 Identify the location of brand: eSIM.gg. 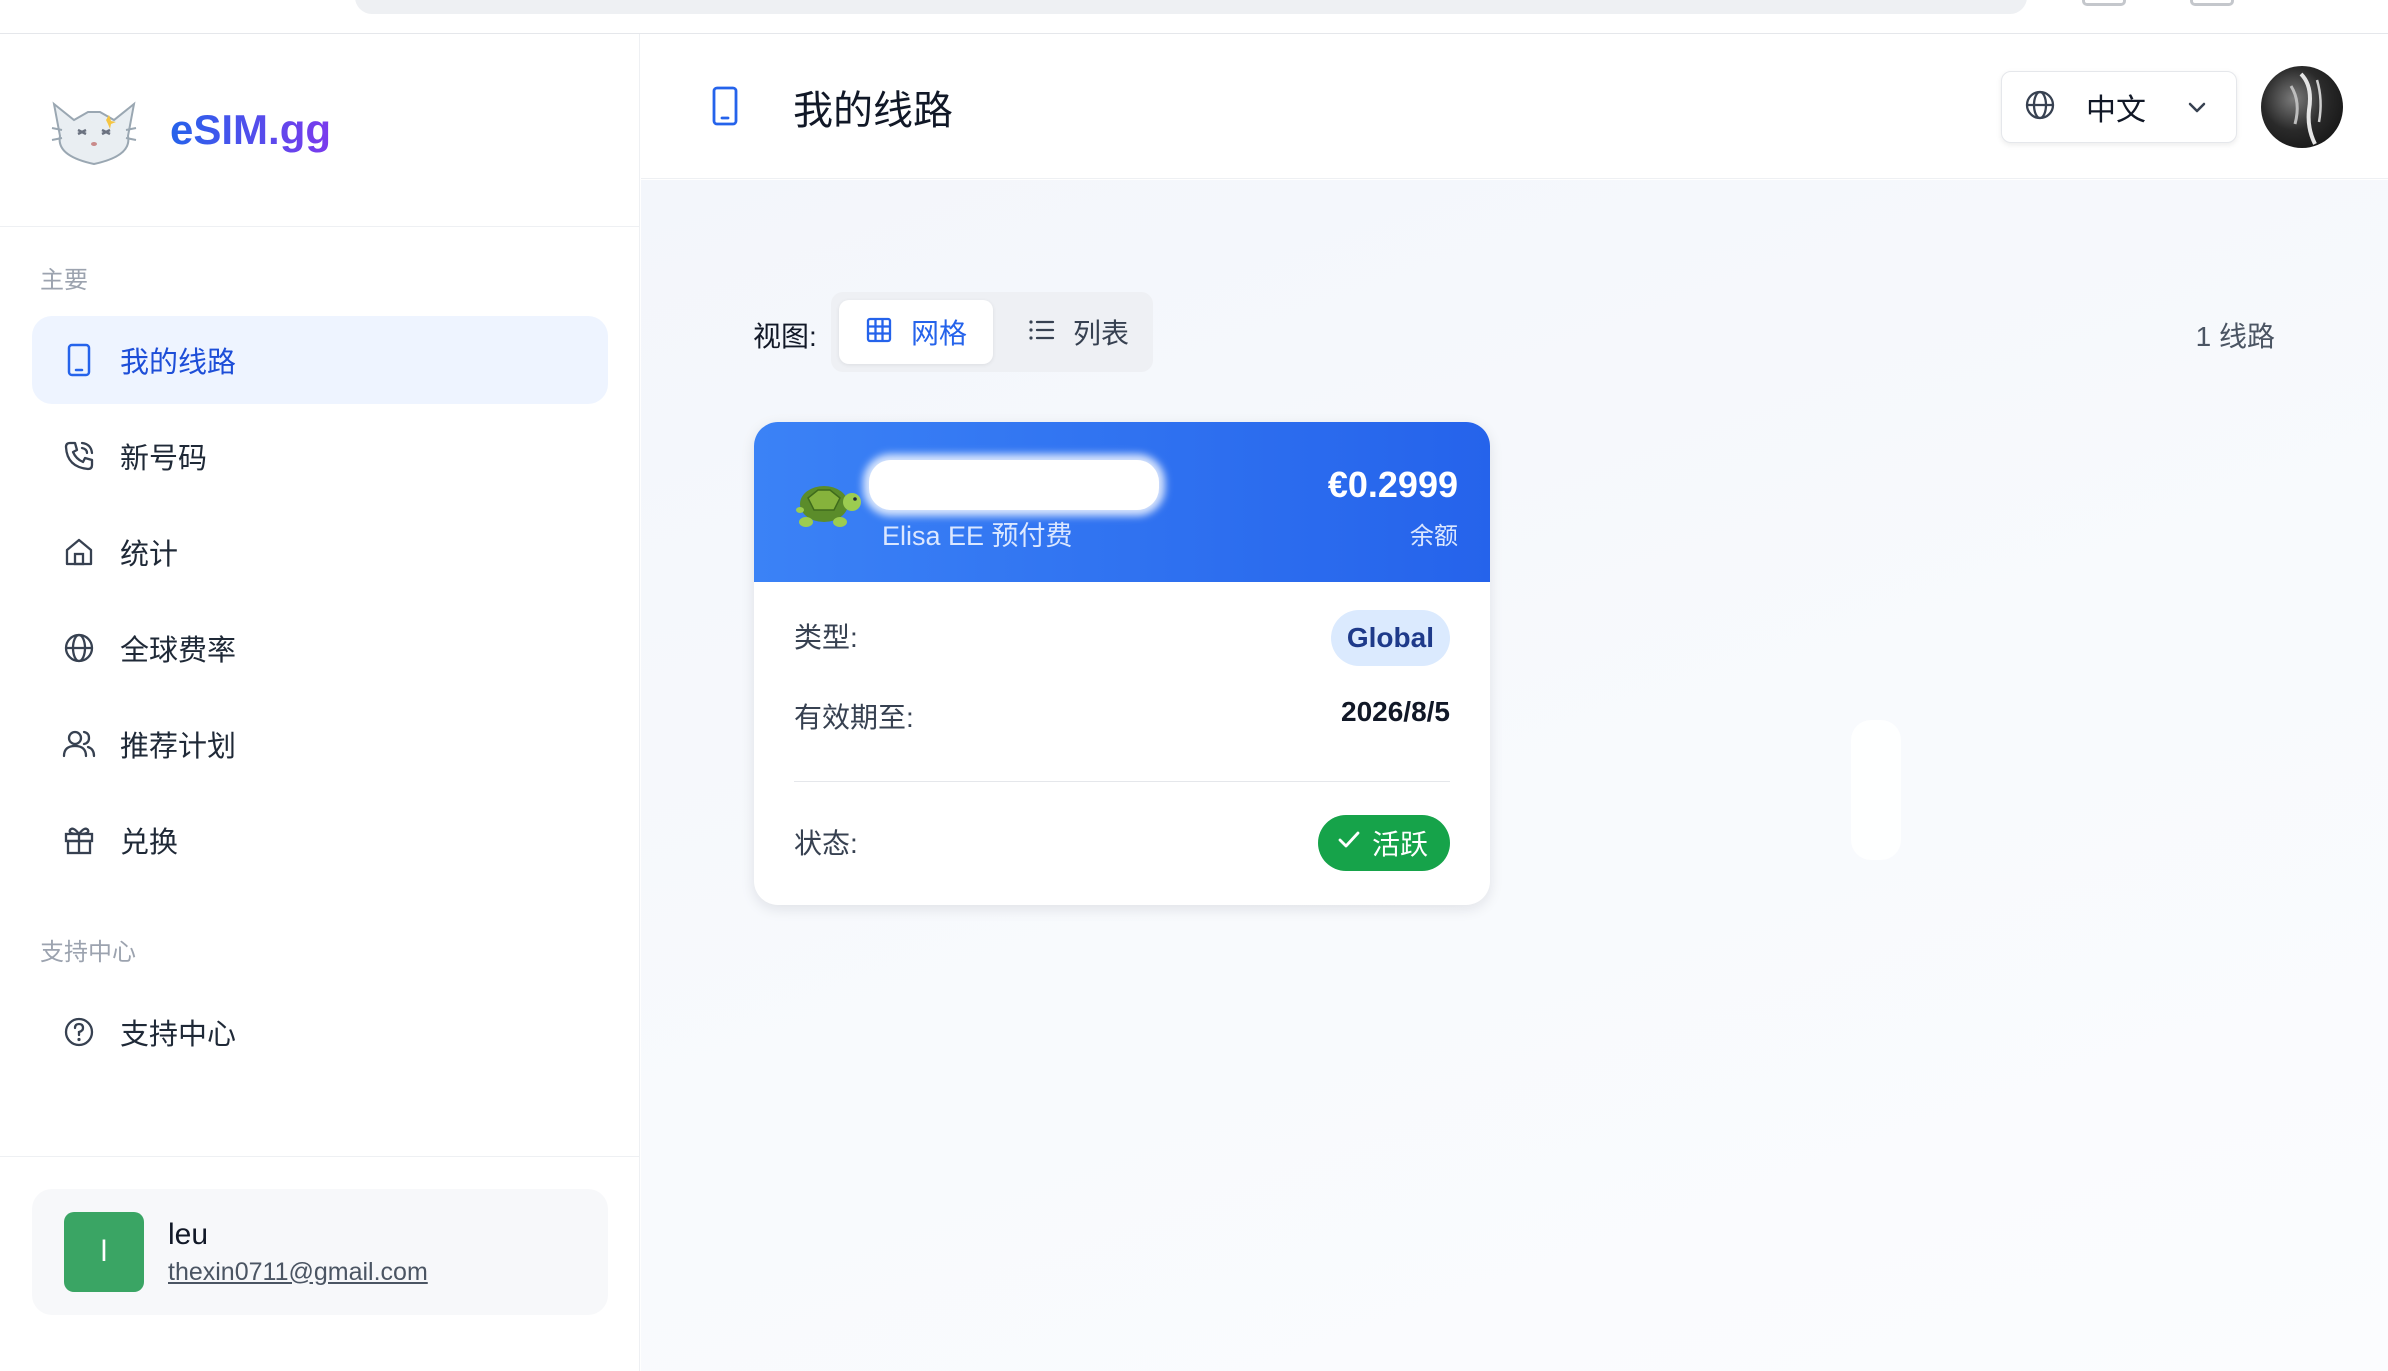
(319, 130).